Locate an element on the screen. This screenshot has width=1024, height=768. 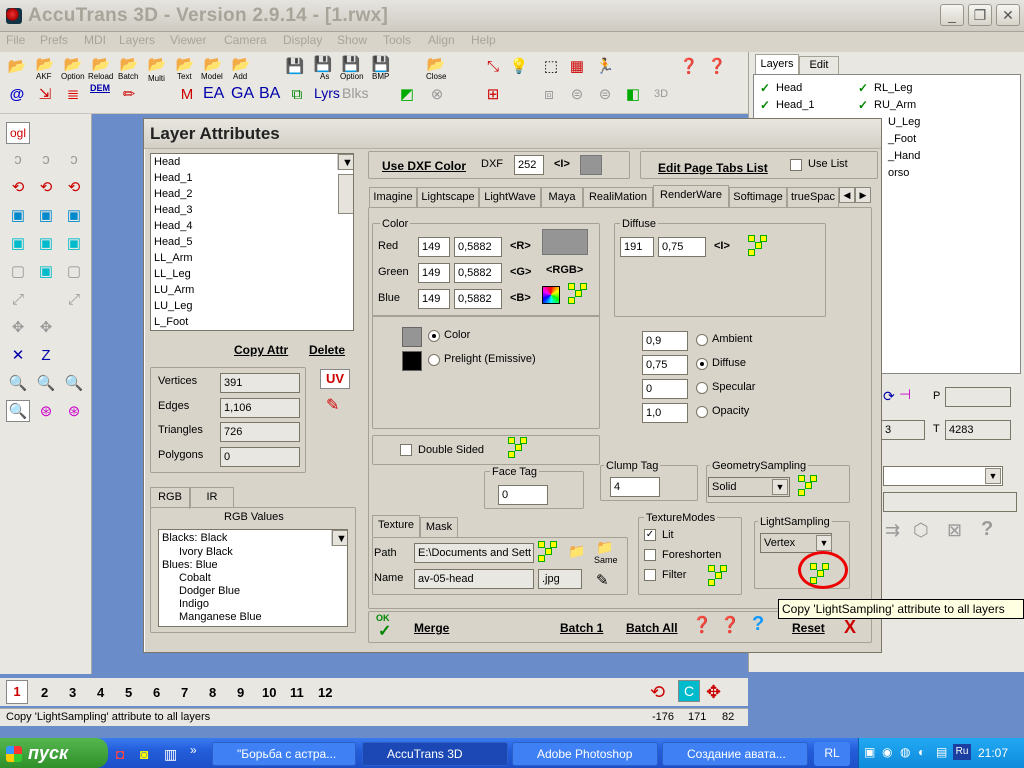
page-4: 4 is located at coordinates (100, 692).